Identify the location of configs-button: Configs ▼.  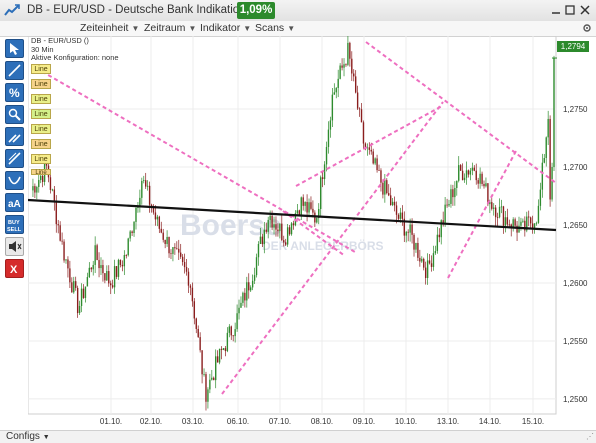
(28, 436).